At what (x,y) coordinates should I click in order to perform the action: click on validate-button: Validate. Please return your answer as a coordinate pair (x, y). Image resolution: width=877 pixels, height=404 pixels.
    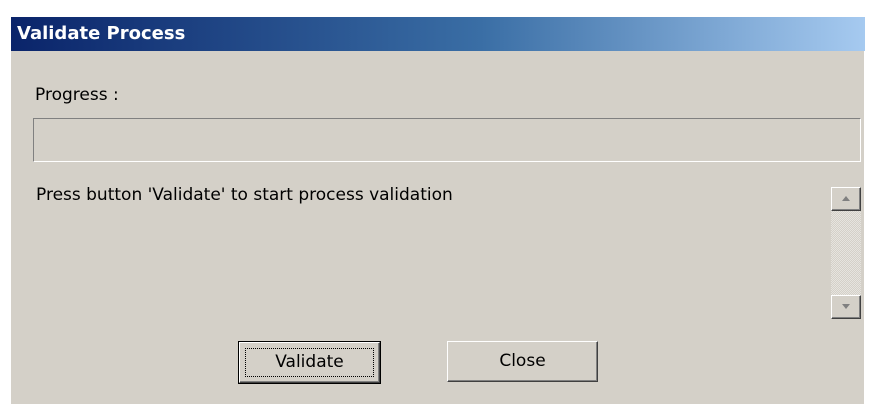
    Looking at the image, I should click on (309, 362).